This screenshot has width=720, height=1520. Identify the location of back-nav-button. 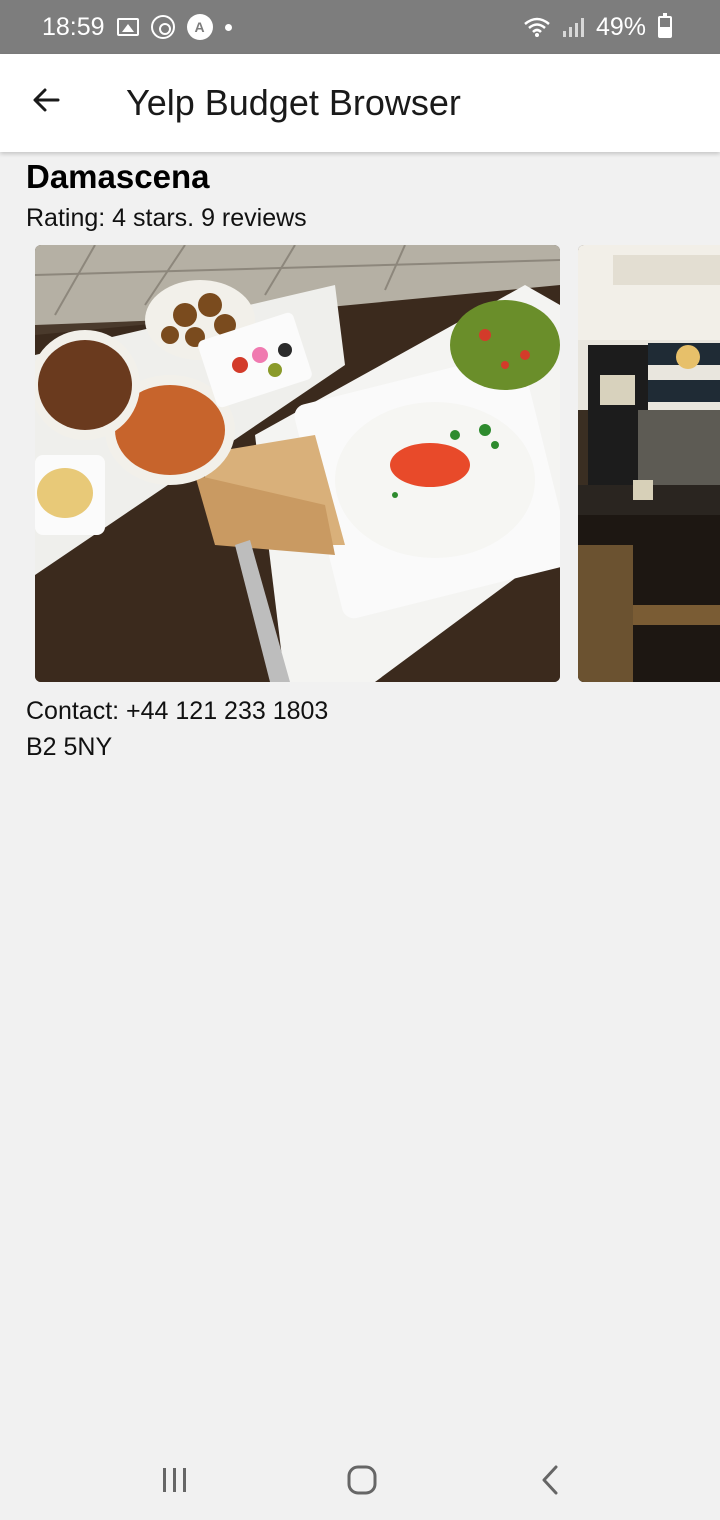
(550, 1480).